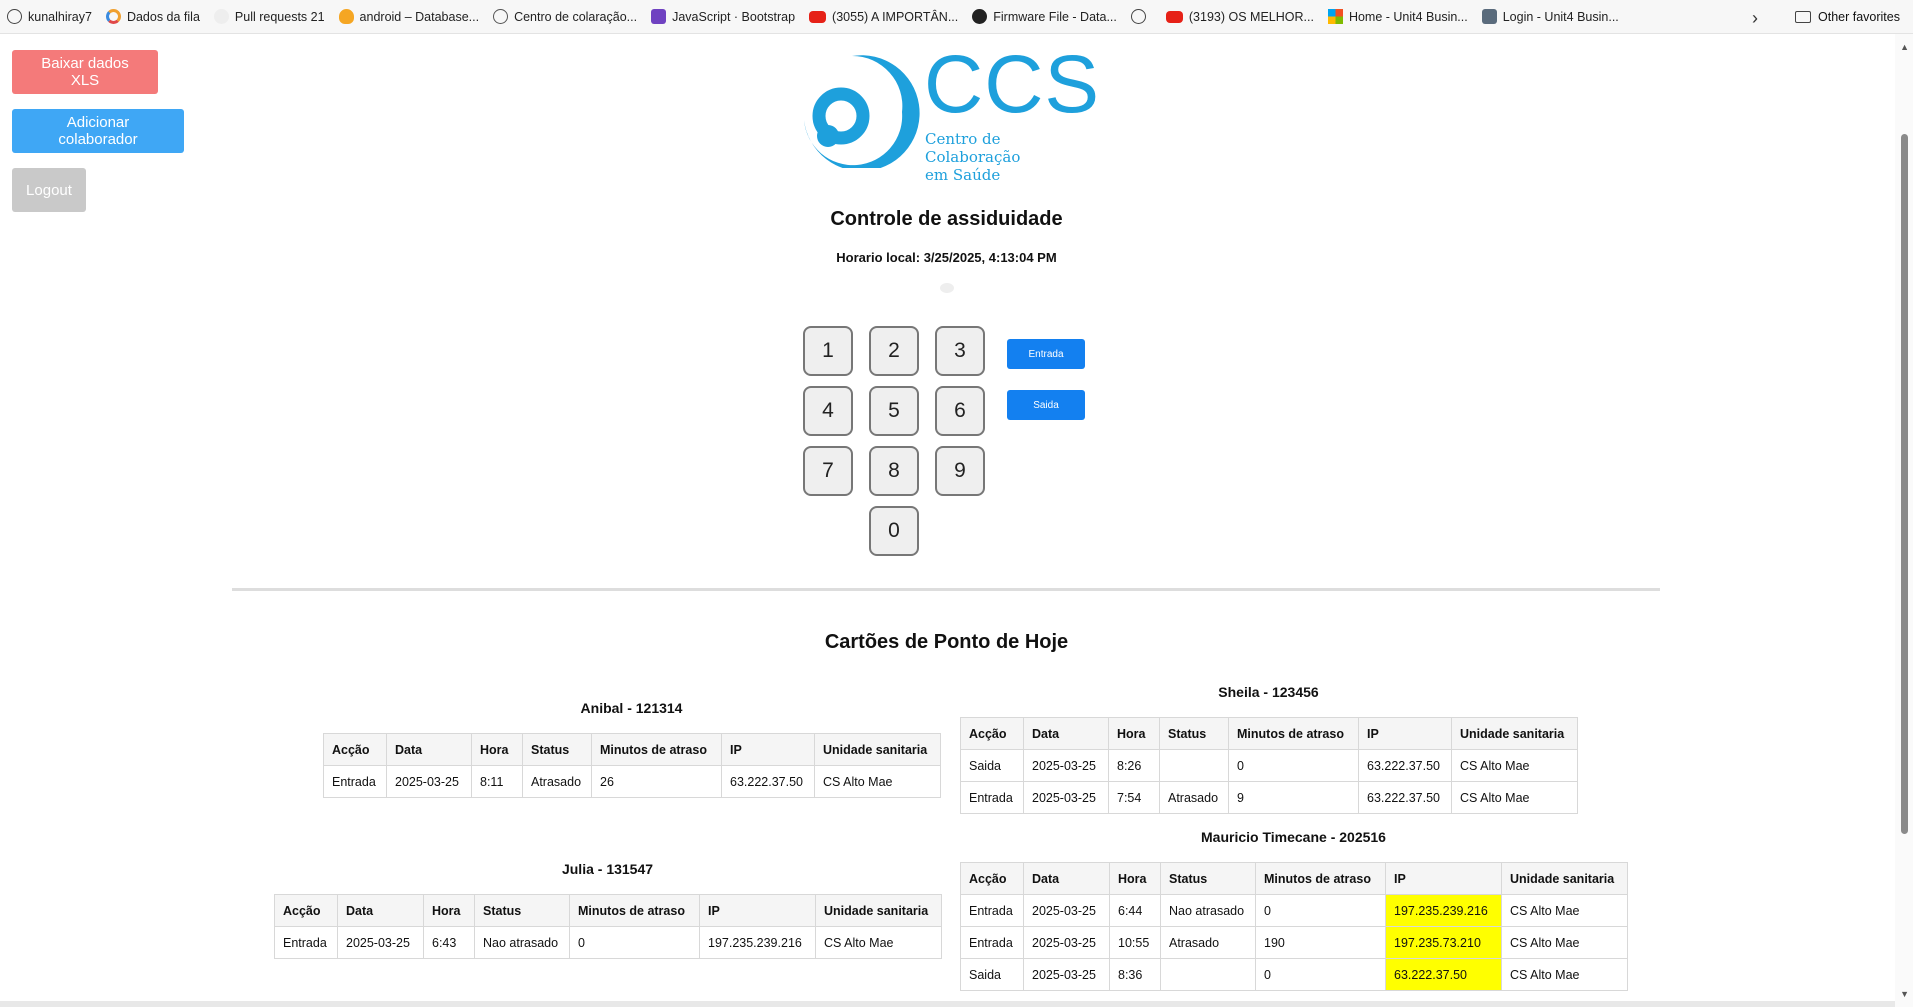 The image size is (1913, 1007). I want to click on u4-icon, so click(1489, 16).